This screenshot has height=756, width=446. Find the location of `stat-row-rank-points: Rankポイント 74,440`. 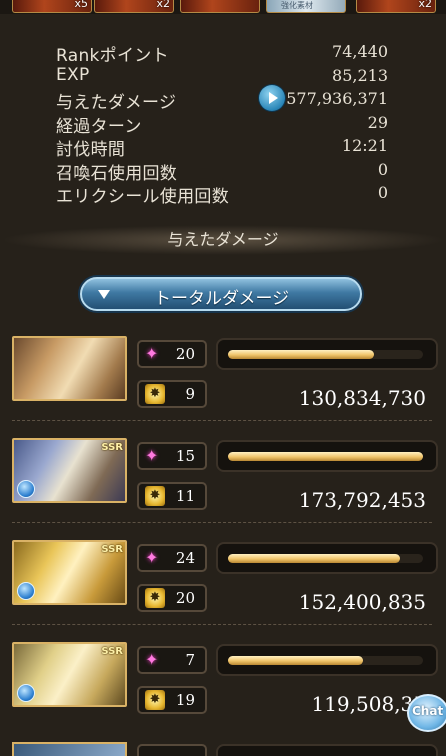

stat-row-rank-points: Rankポイント 74,440 is located at coordinates (222, 53).